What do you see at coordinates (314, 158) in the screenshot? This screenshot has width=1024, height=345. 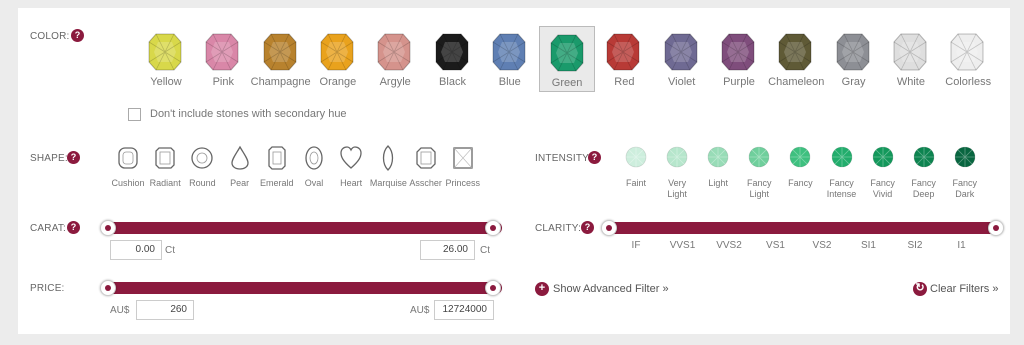 I see `oval-icon` at bounding box center [314, 158].